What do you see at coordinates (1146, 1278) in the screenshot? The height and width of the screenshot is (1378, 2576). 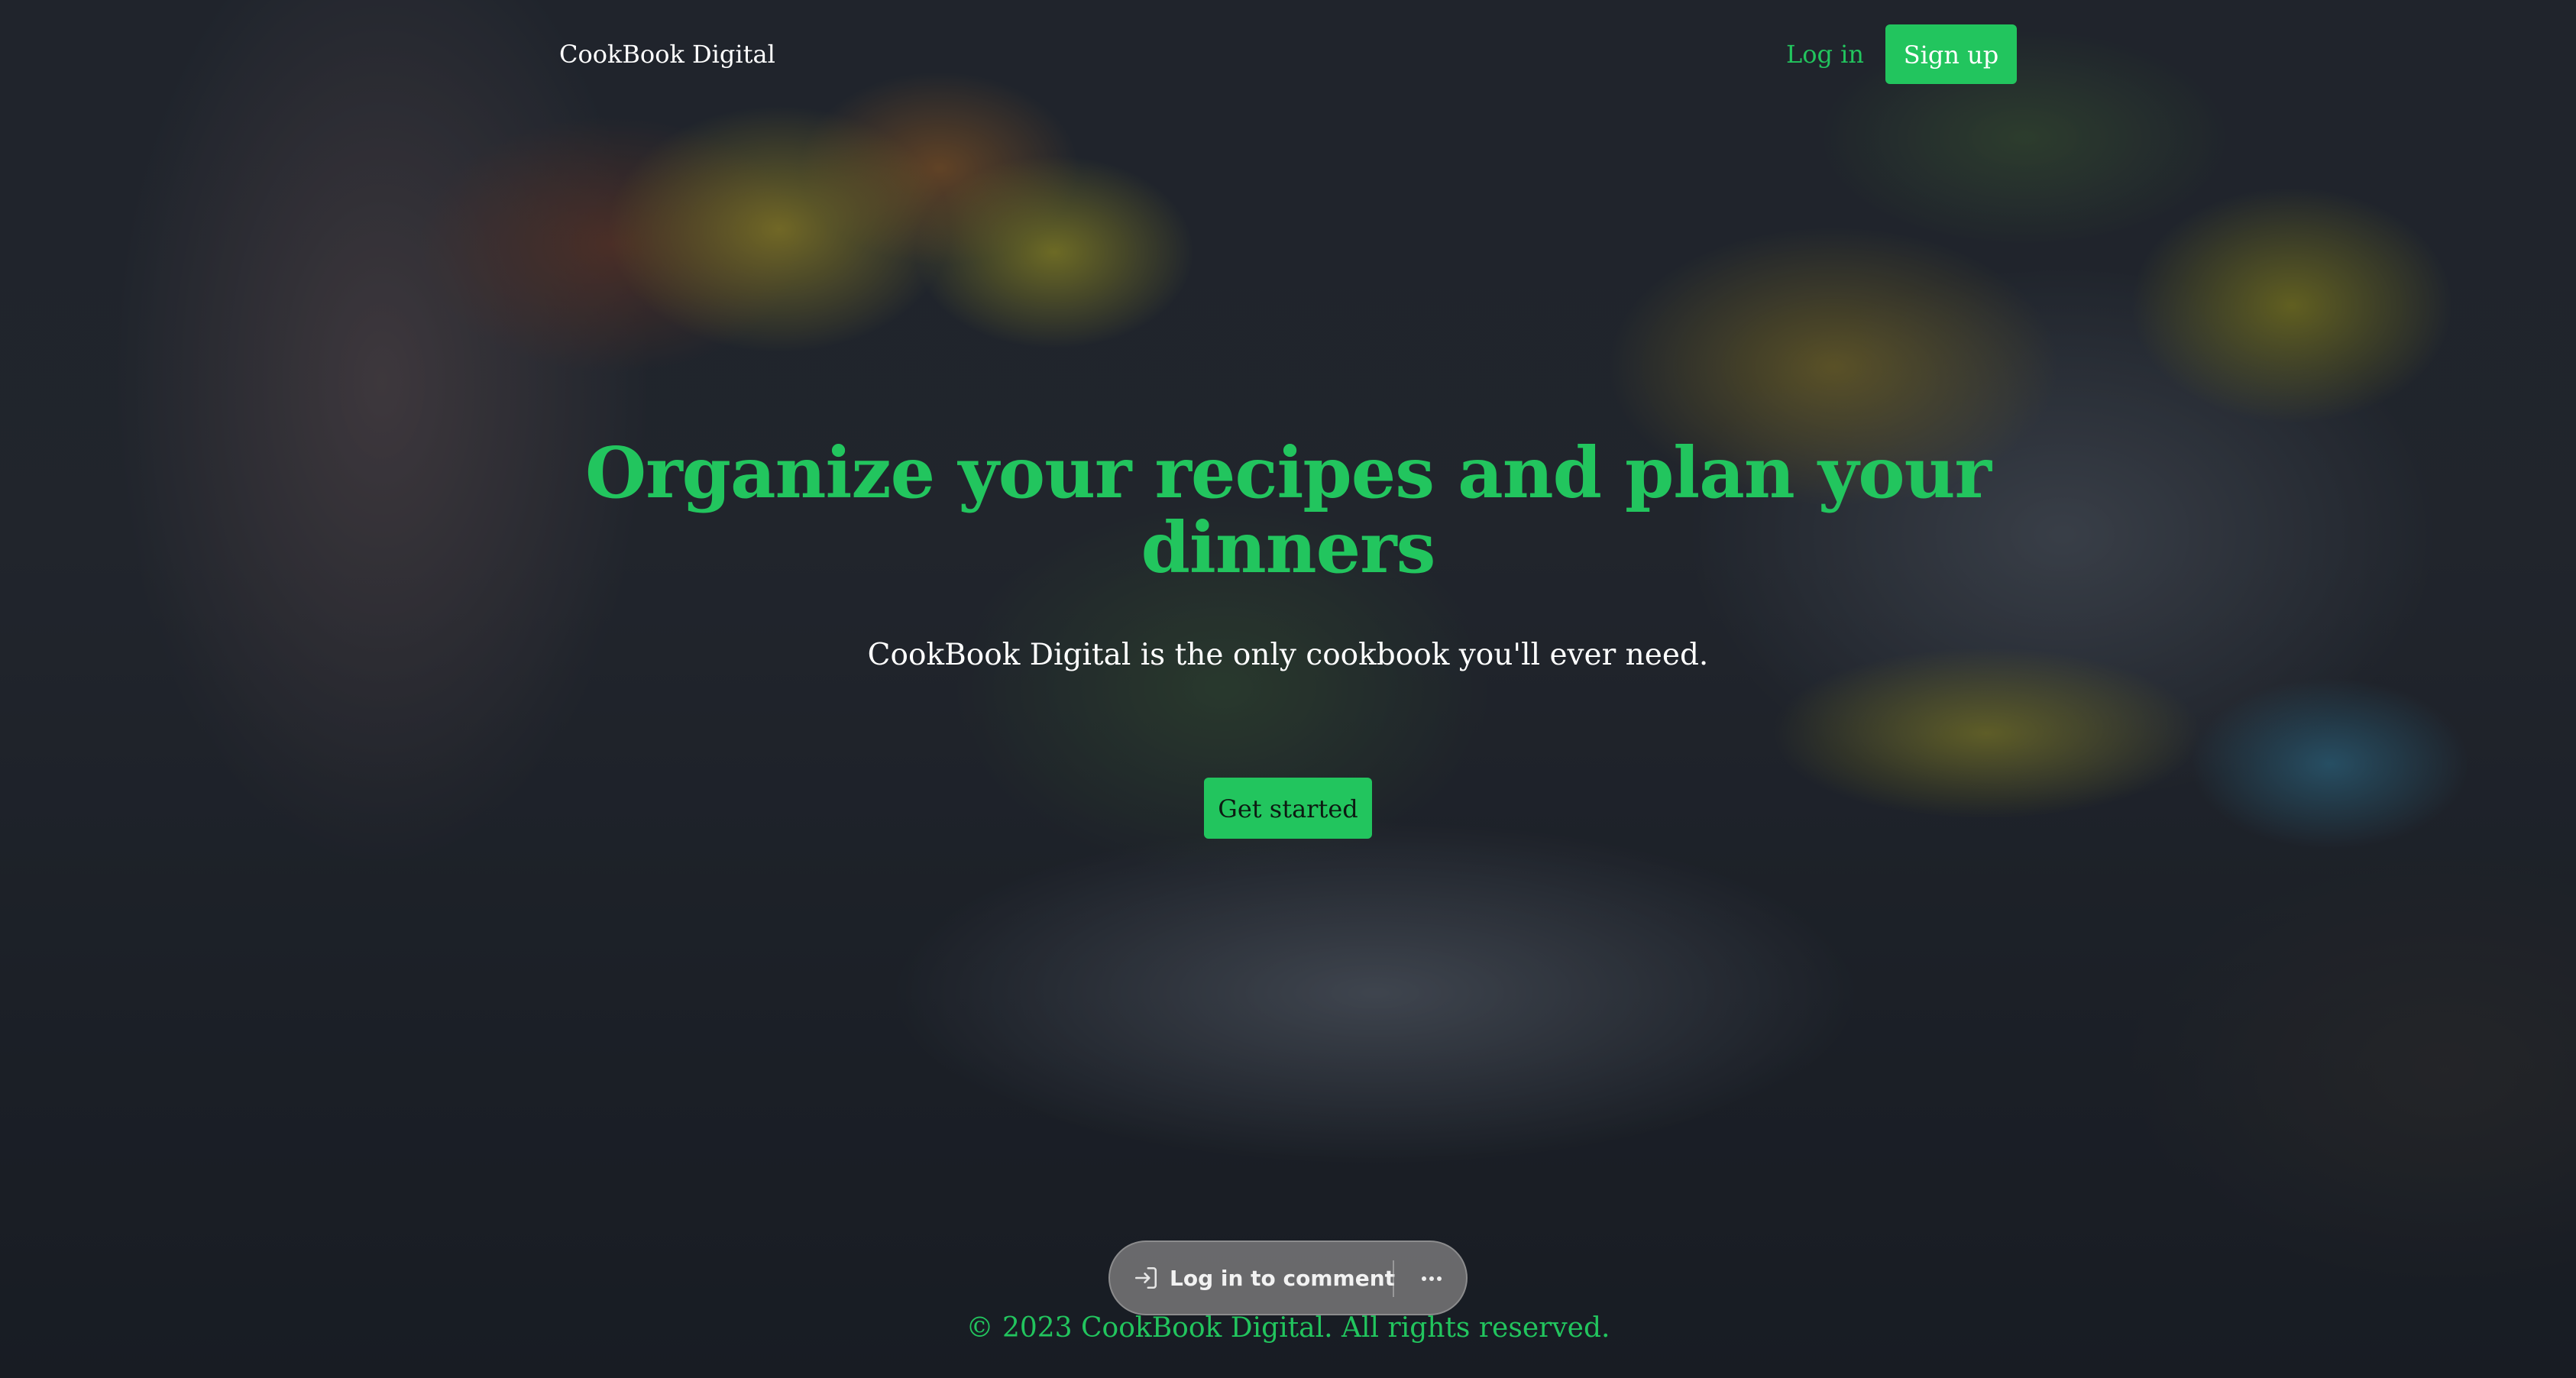 I see `sign-in-icon` at bounding box center [1146, 1278].